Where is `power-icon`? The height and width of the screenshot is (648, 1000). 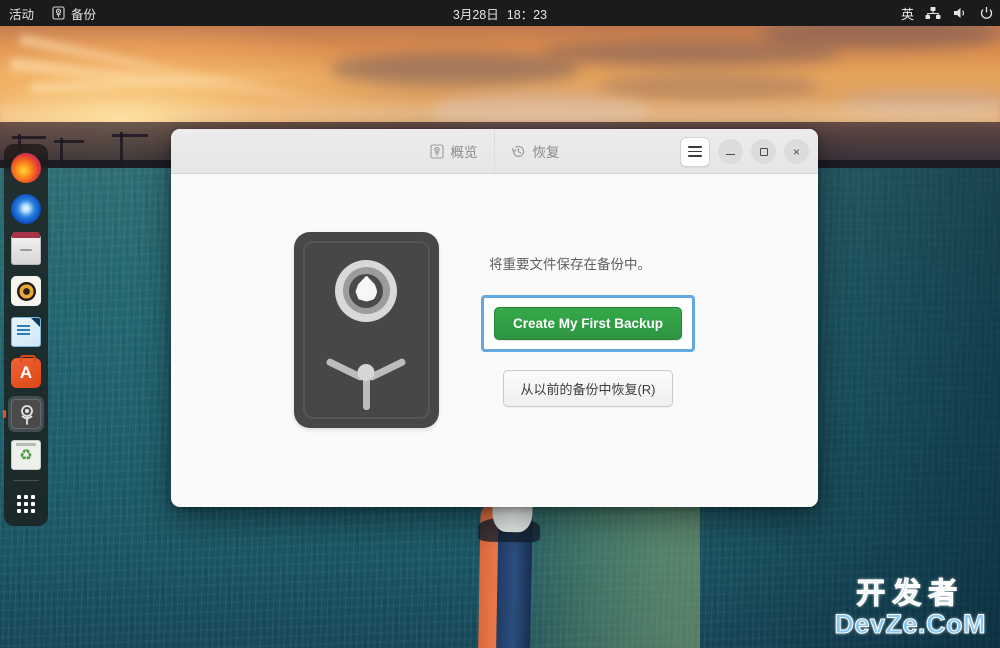 power-icon is located at coordinates (986, 13).